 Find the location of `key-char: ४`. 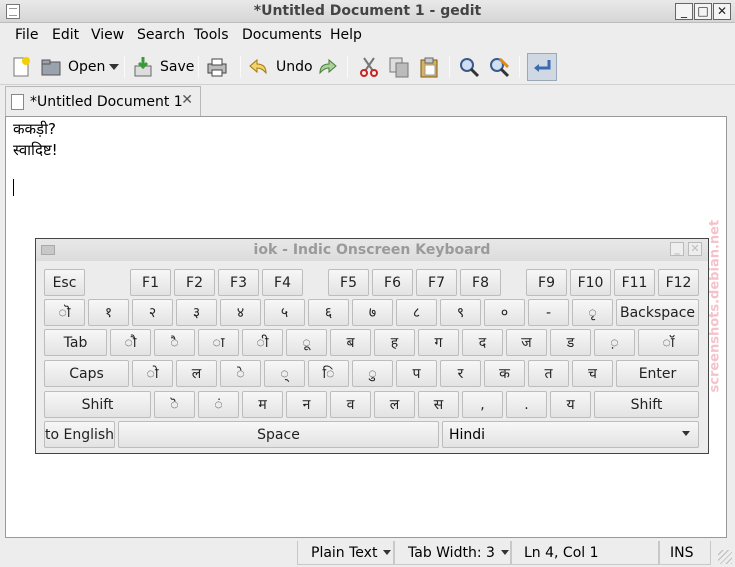

key-char: ४ is located at coordinates (240, 312).